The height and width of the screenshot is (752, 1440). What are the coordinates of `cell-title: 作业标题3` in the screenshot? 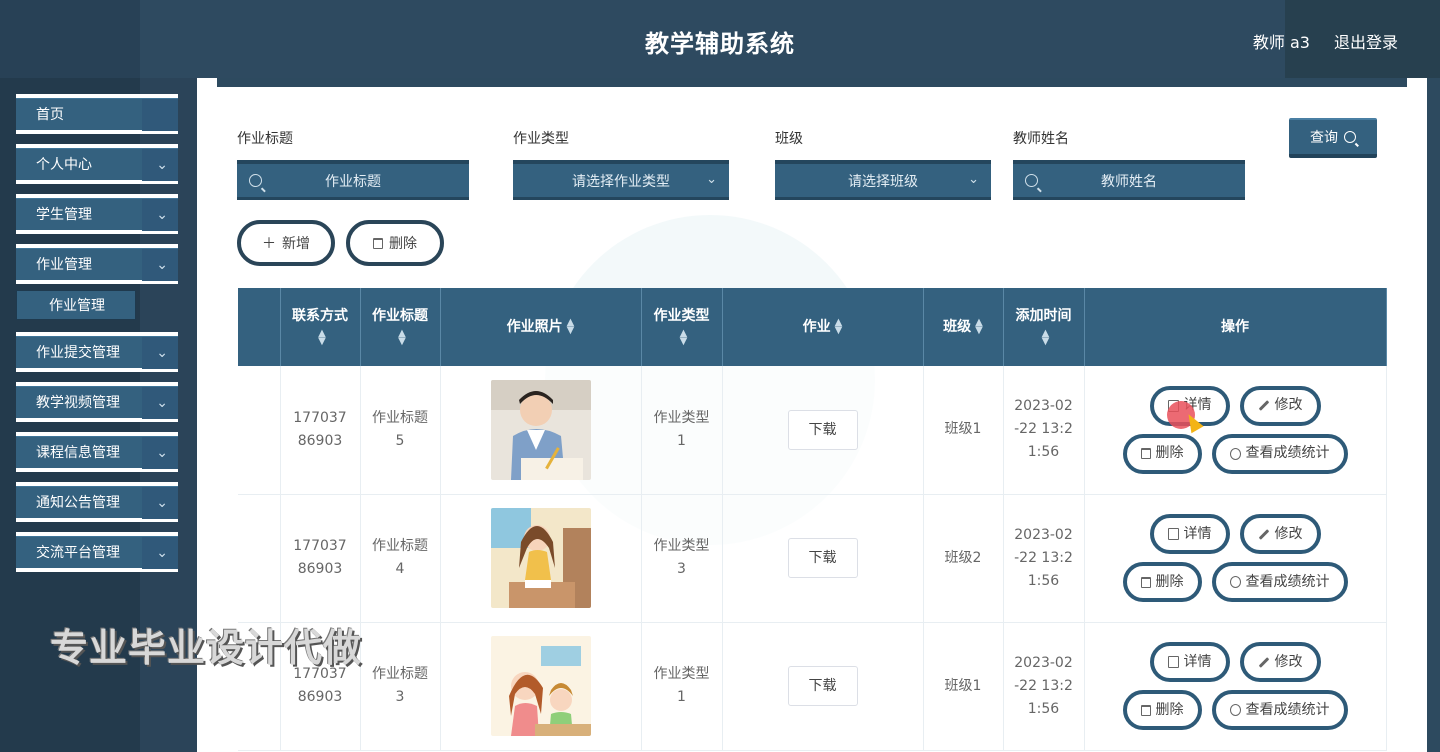 It's located at (400, 685).